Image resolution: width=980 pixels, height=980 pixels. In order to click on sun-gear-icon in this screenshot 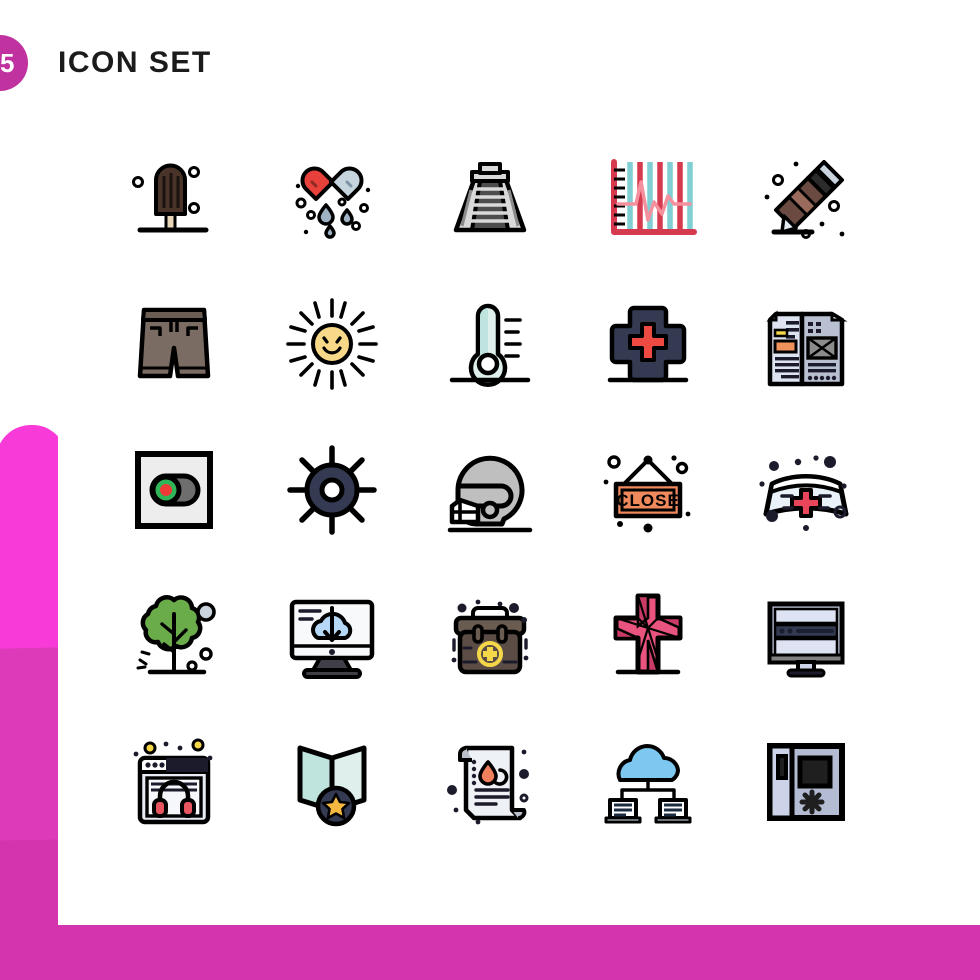, I will do `click(332, 490)`.